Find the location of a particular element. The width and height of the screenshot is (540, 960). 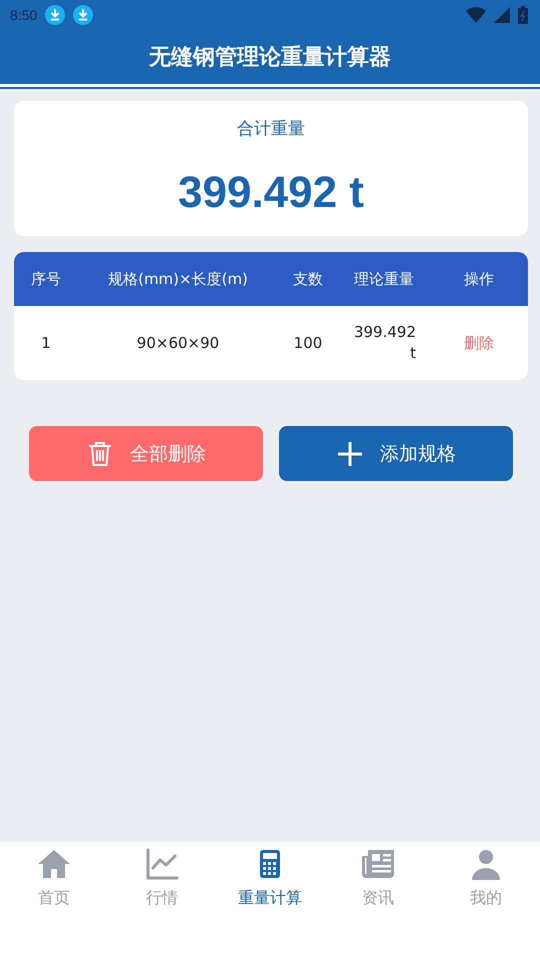

line-chart-icon is located at coordinates (162, 864).